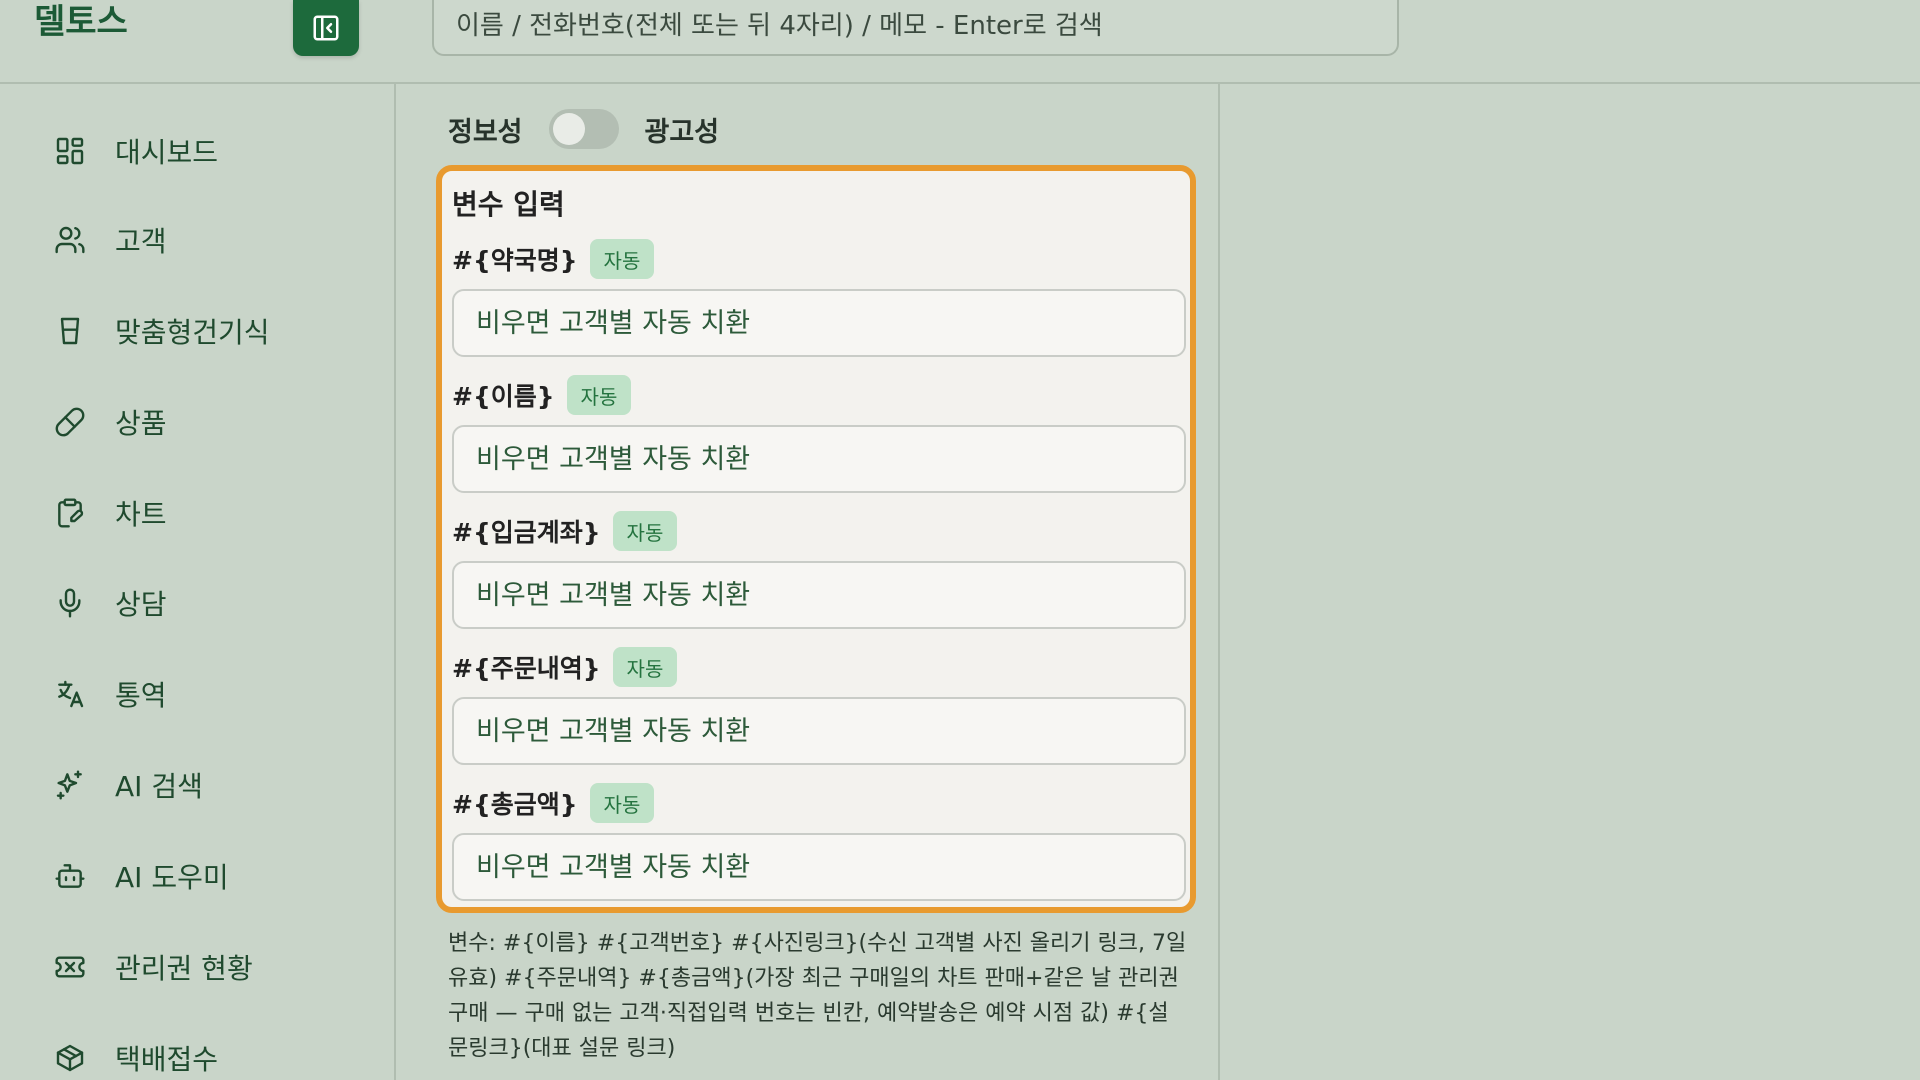 This screenshot has height=1080, width=1920. Describe the element at coordinates (212, 694) in the screenshot. I see `sidebar-item-translation: 통역` at that location.